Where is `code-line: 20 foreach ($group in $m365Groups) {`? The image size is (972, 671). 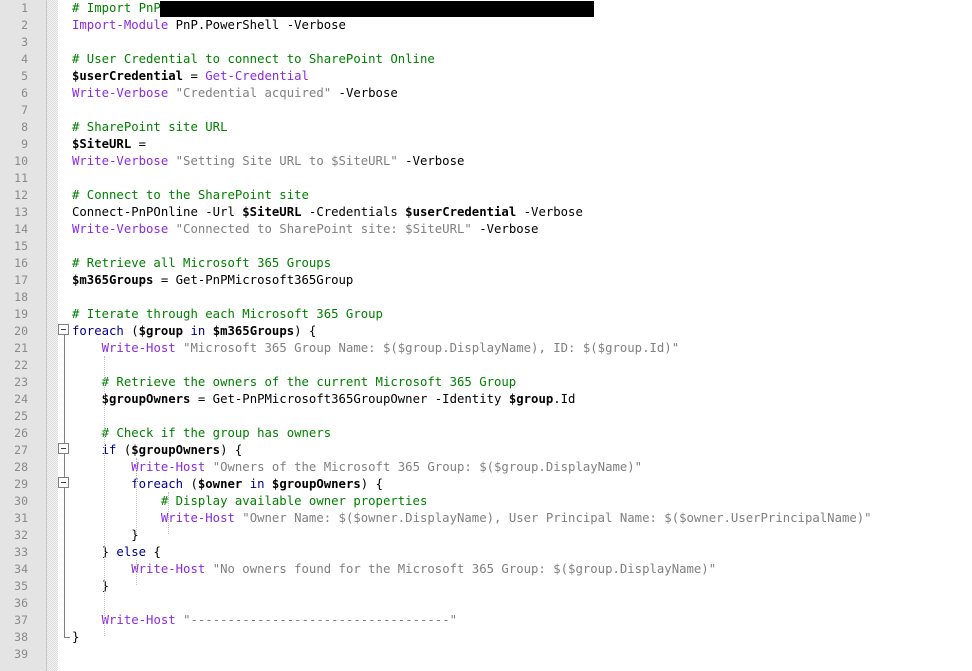
code-line: 20 foreach ($group in $m365Groups) { is located at coordinates (486, 331).